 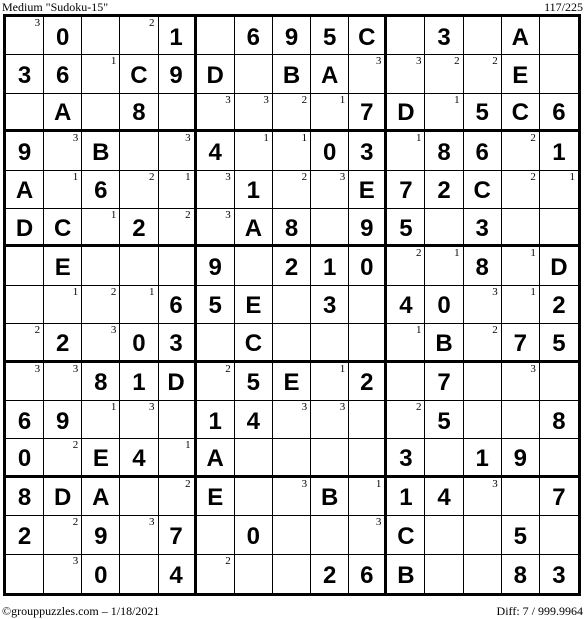 What do you see at coordinates (558, 497) in the screenshot?
I see `grid-cell: 7` at bounding box center [558, 497].